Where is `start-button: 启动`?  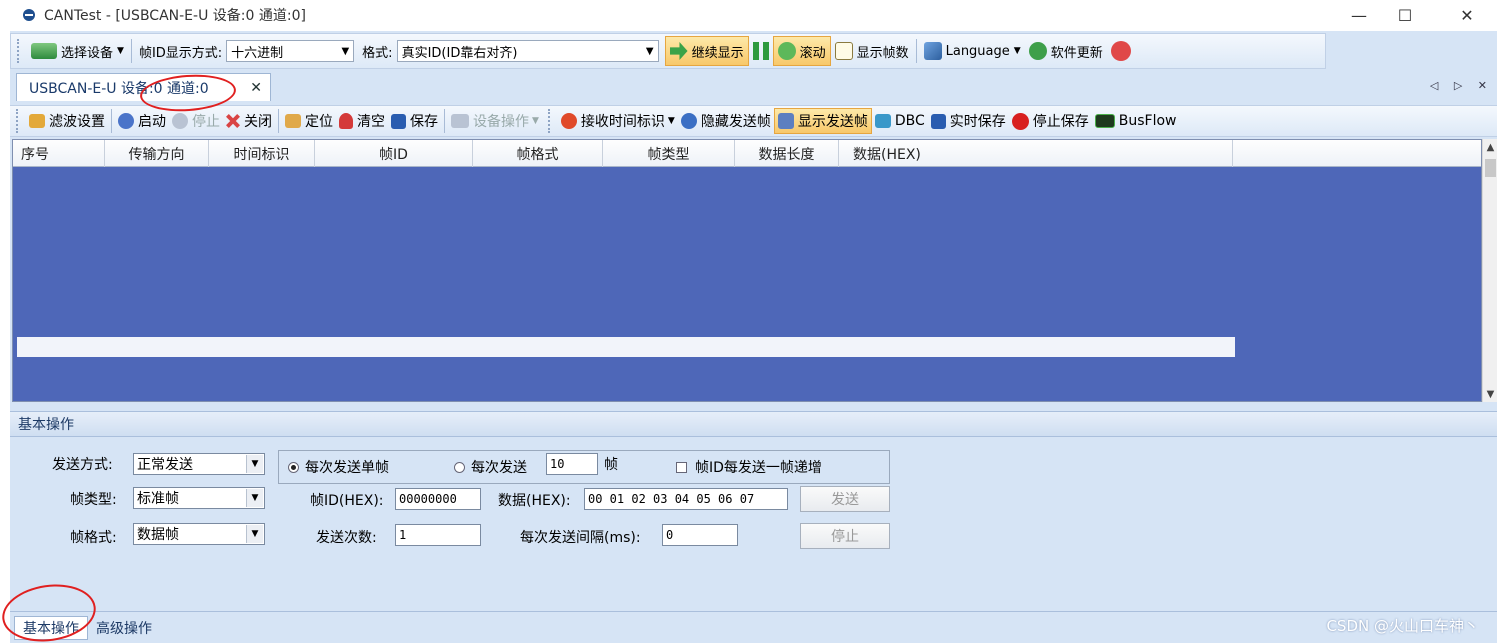 start-button: 启动 is located at coordinates (142, 121).